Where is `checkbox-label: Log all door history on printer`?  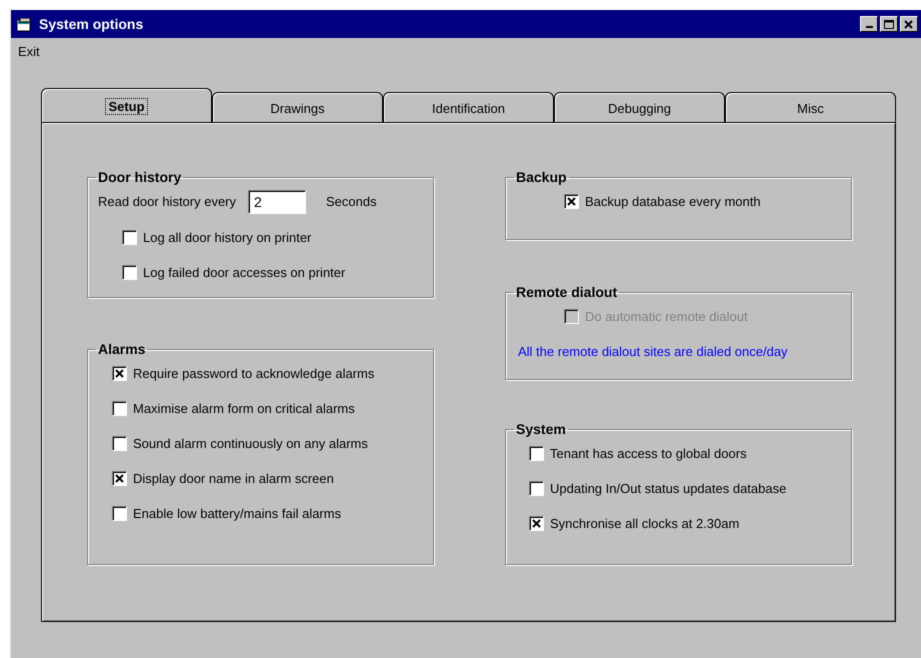 checkbox-label: Log all door history on printer is located at coordinates (227, 237).